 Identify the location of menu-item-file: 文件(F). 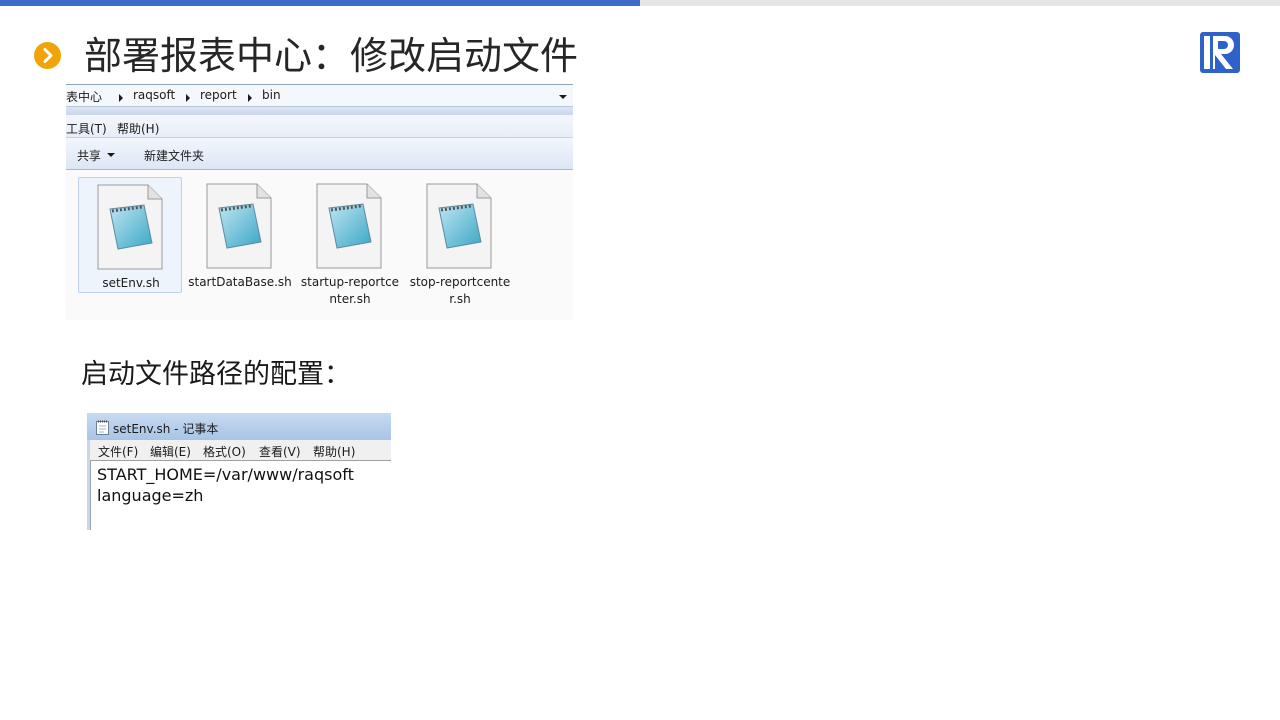
(118, 451).